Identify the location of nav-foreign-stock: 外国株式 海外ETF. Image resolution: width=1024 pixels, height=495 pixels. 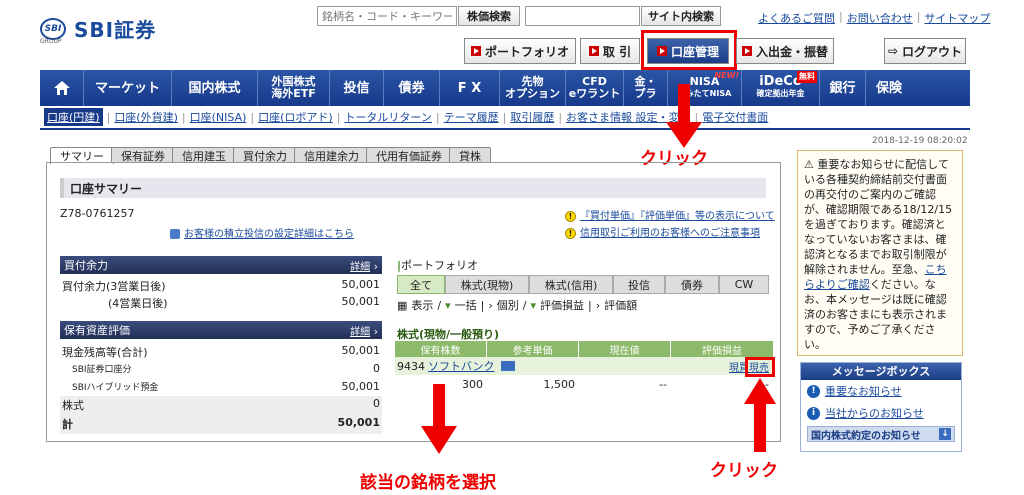
(294, 88).